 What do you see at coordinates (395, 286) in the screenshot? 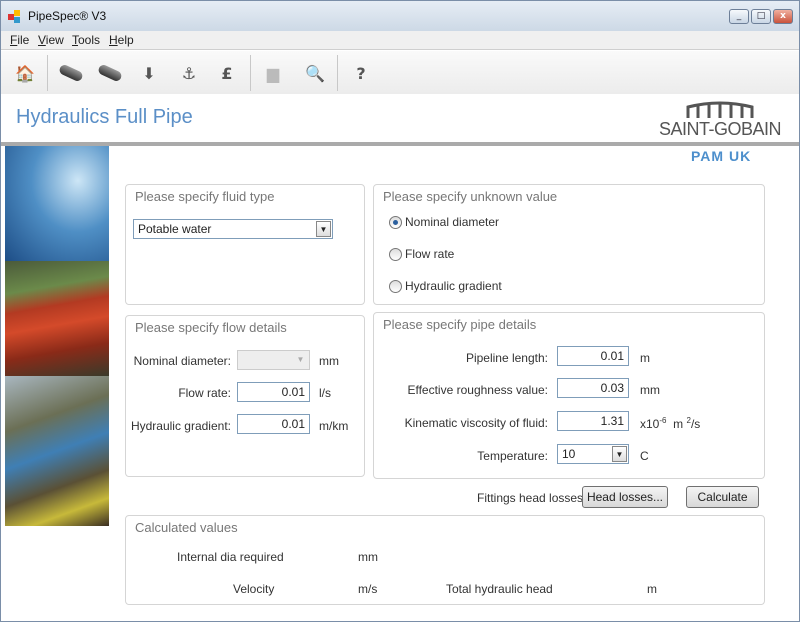
I see `radio-hydraulic-gradient` at bounding box center [395, 286].